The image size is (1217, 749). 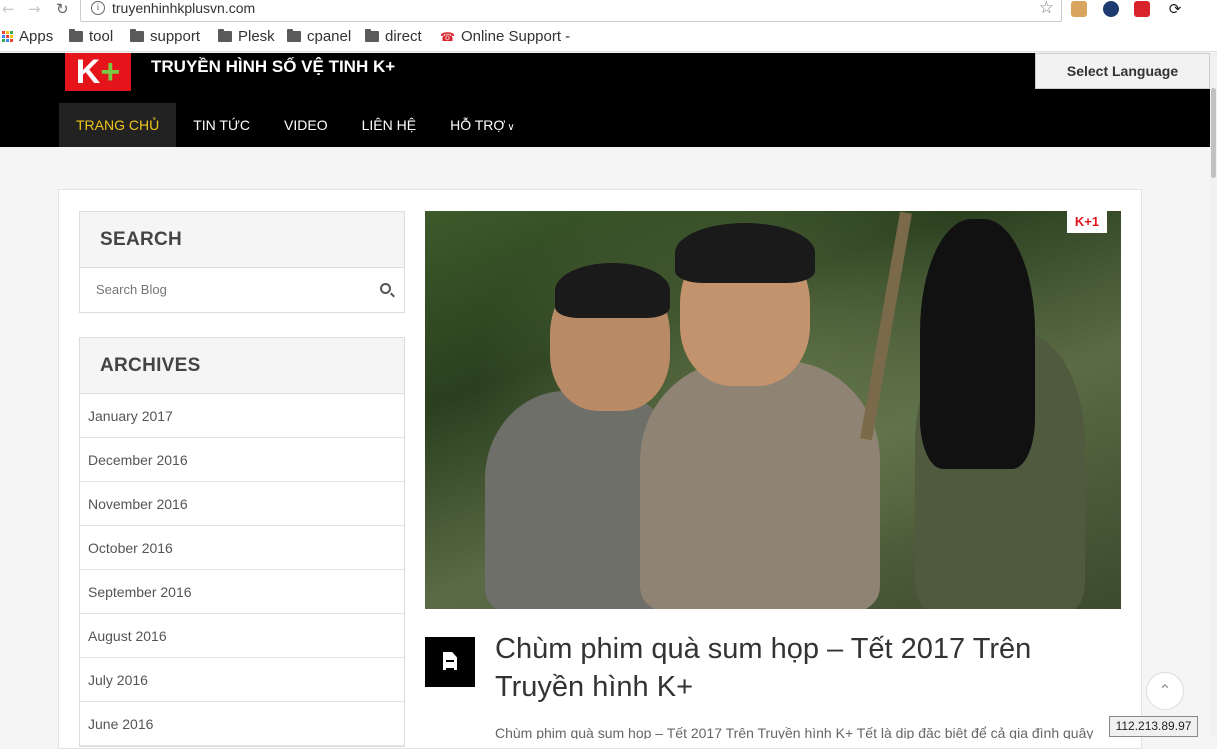 What do you see at coordinates (34, 9) in the screenshot?
I see `forward-arrow-icon: →` at bounding box center [34, 9].